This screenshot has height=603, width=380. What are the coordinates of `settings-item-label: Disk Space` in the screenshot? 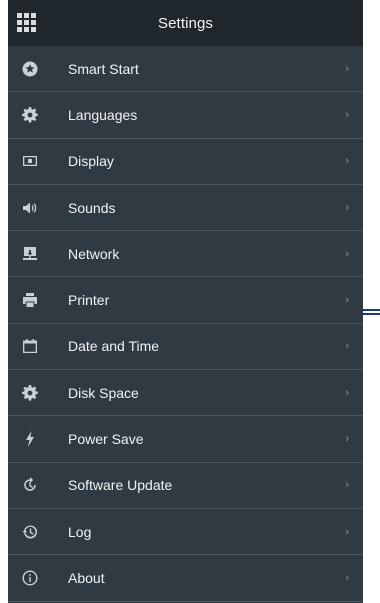 It's located at (103, 392).